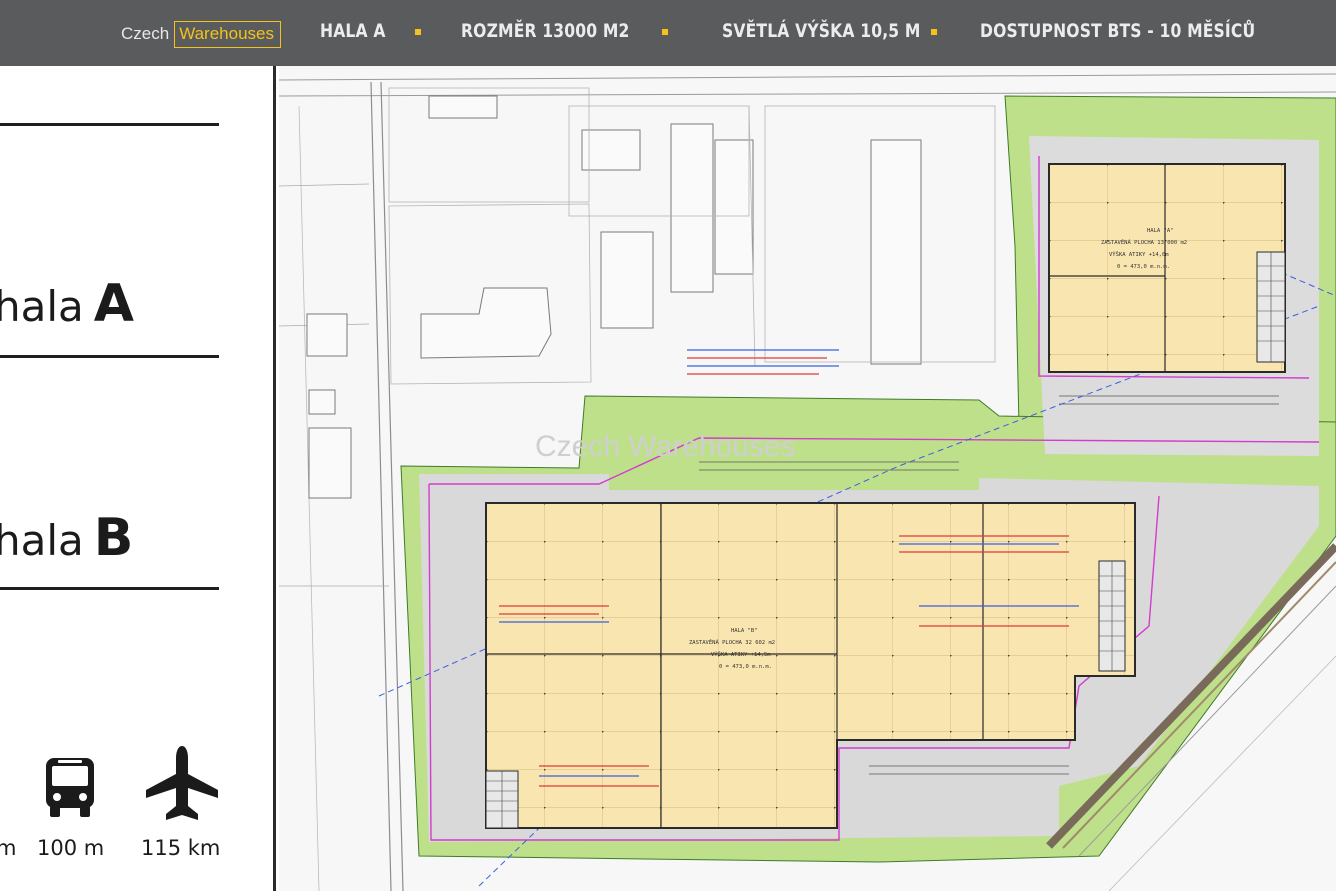 This screenshot has width=1336, height=891. What do you see at coordinates (353, 31) in the screenshot?
I see `nav-hala-a: HALA A` at bounding box center [353, 31].